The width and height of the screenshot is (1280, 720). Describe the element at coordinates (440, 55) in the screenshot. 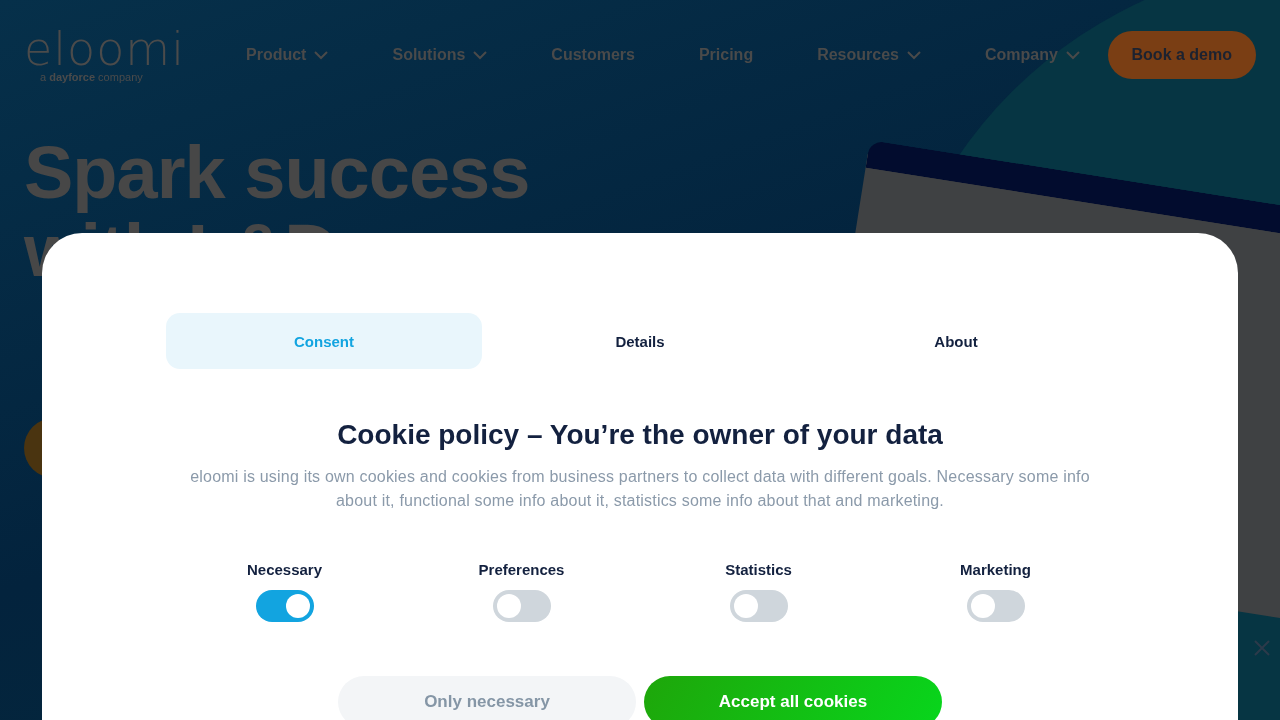

I see `nav-link: Solutions` at that location.